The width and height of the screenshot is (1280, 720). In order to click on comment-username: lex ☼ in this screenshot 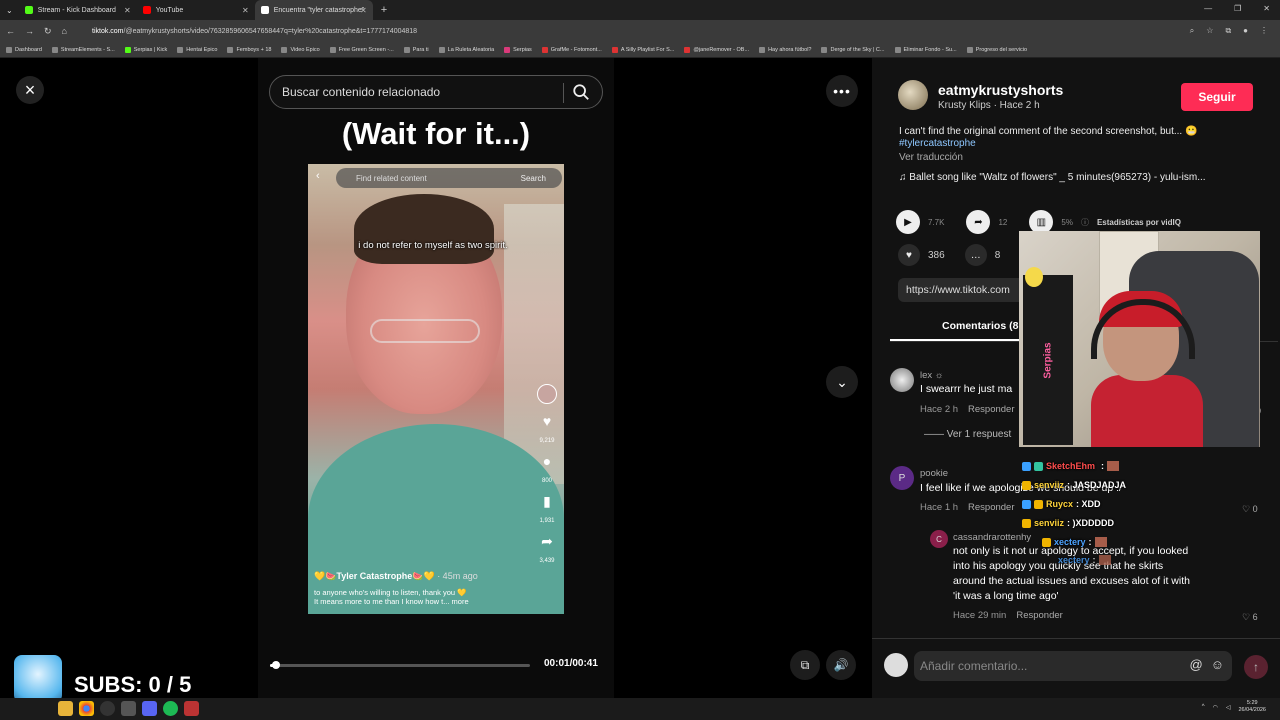, I will do `click(932, 375)`.